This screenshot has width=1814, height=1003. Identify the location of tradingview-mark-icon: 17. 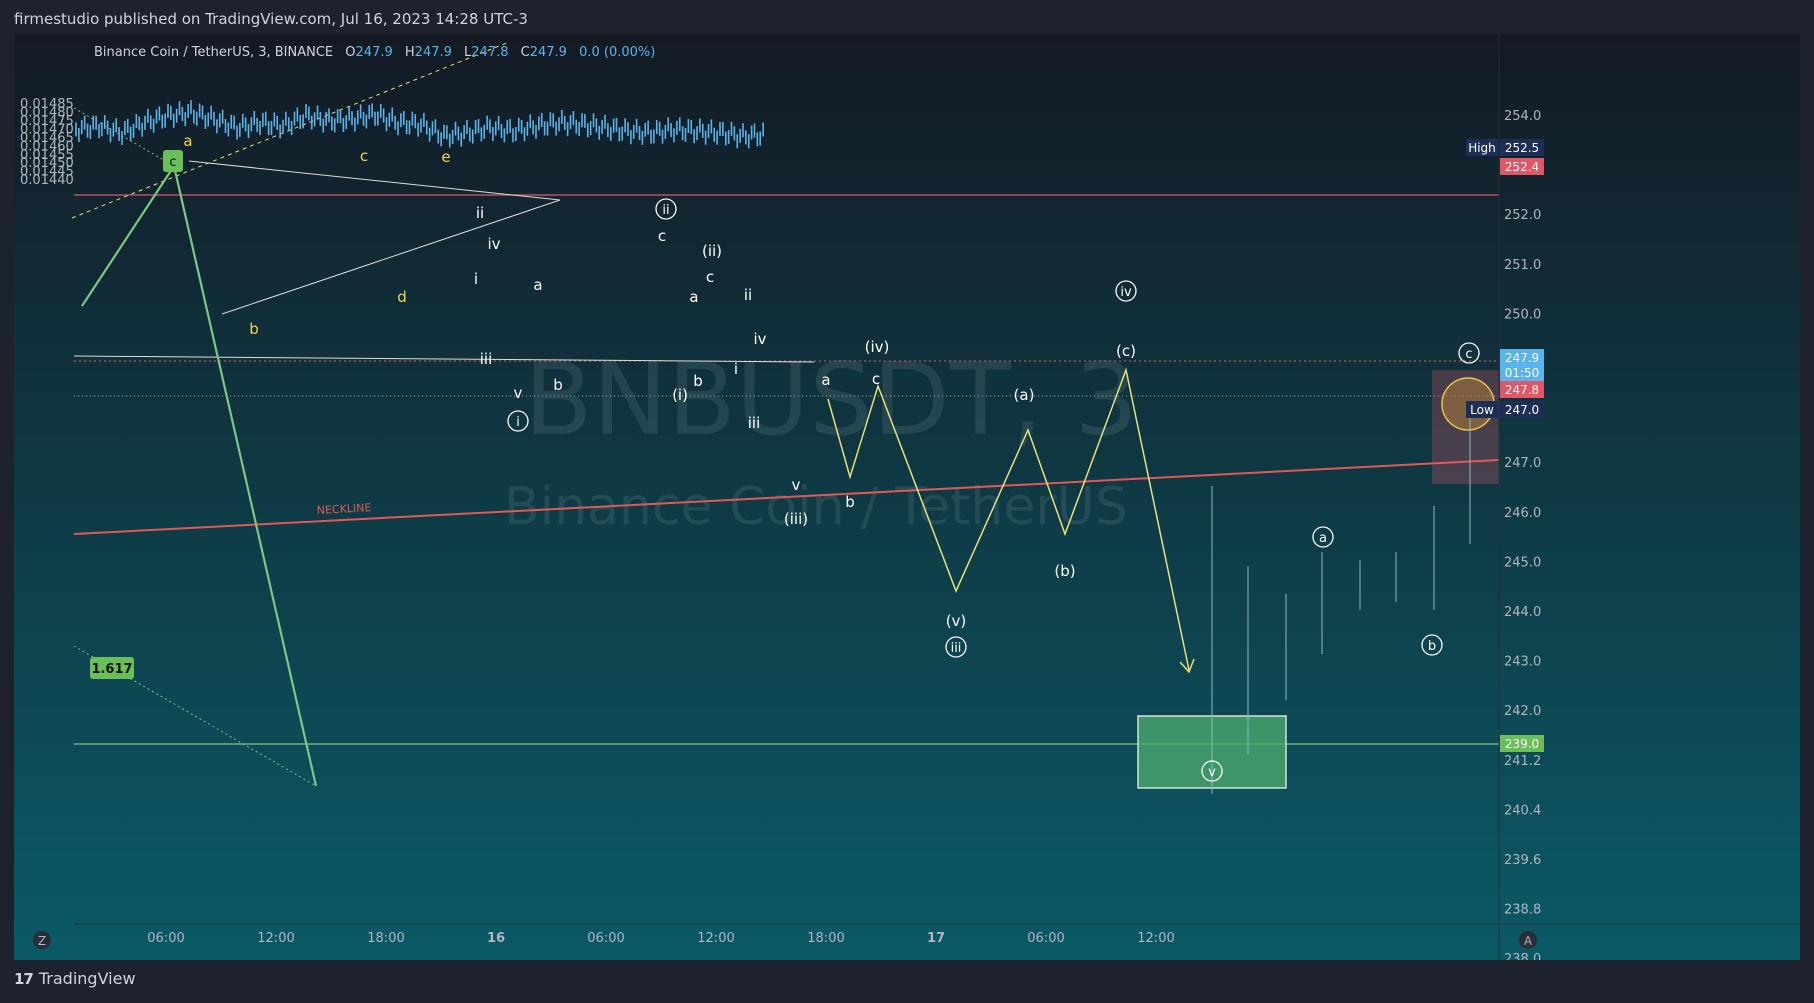
(24, 978).